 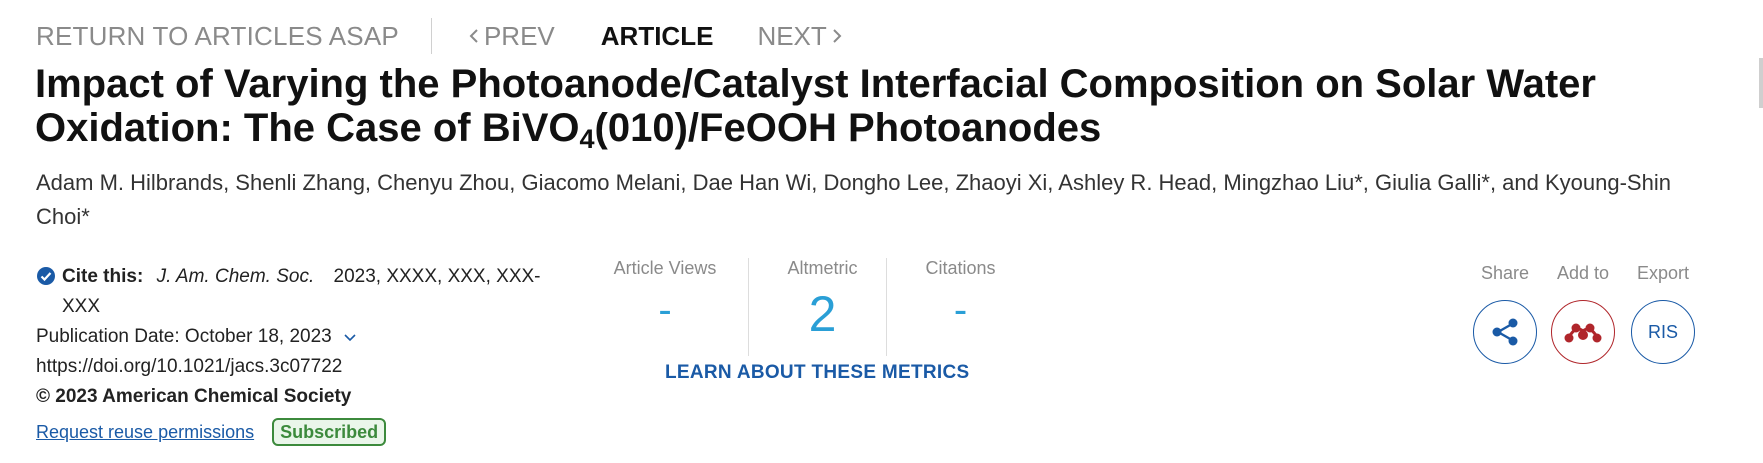 What do you see at coordinates (519, 35) in the screenshot?
I see `prev-label: PREV` at bounding box center [519, 35].